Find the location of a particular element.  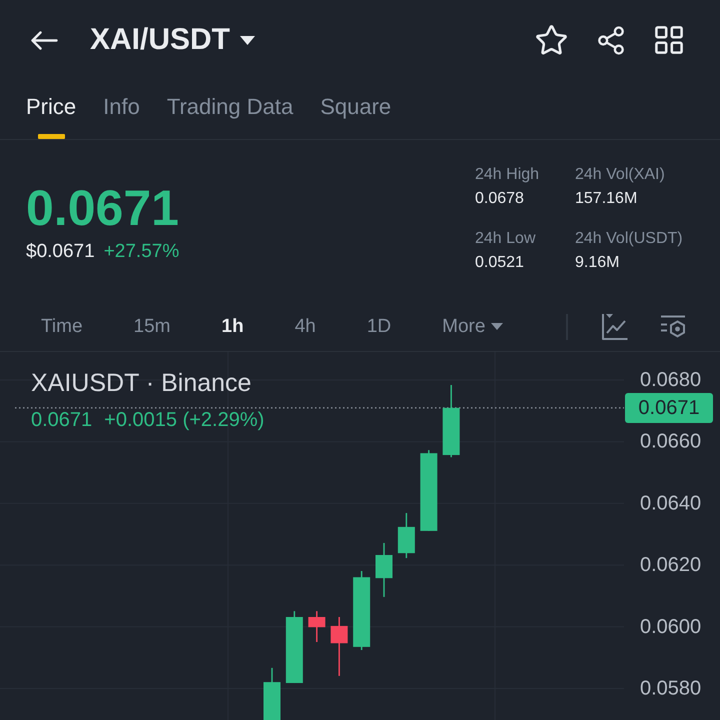

back-arrow-icon is located at coordinates (44, 40).